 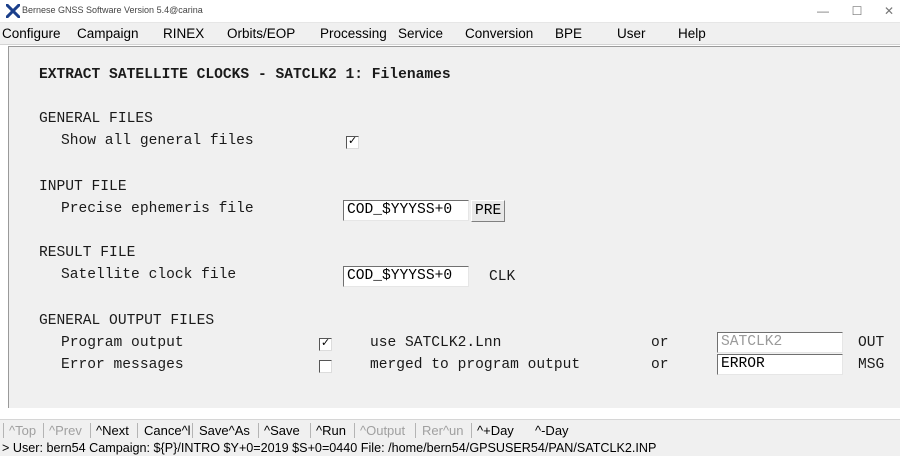 I want to click on clock-label: Satellite clock file, so click(x=149, y=275).